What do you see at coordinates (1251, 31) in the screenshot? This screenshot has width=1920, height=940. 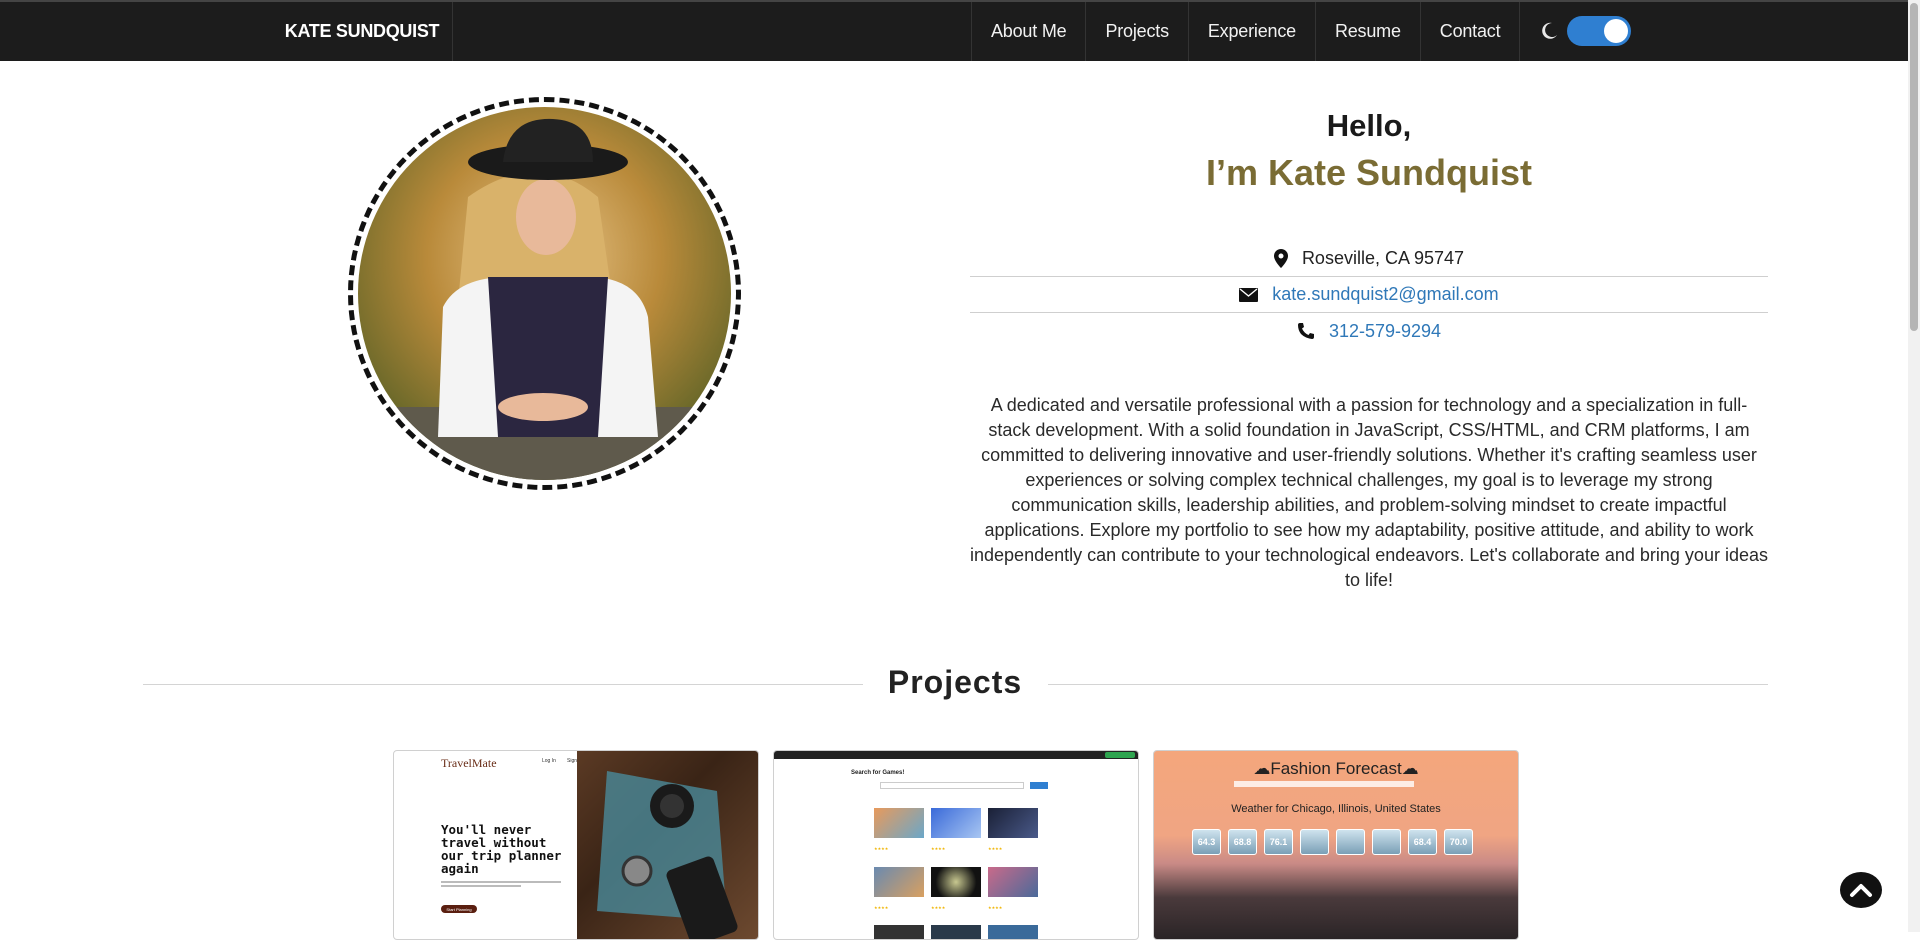 I see `nav-link-experience: Experience` at bounding box center [1251, 31].